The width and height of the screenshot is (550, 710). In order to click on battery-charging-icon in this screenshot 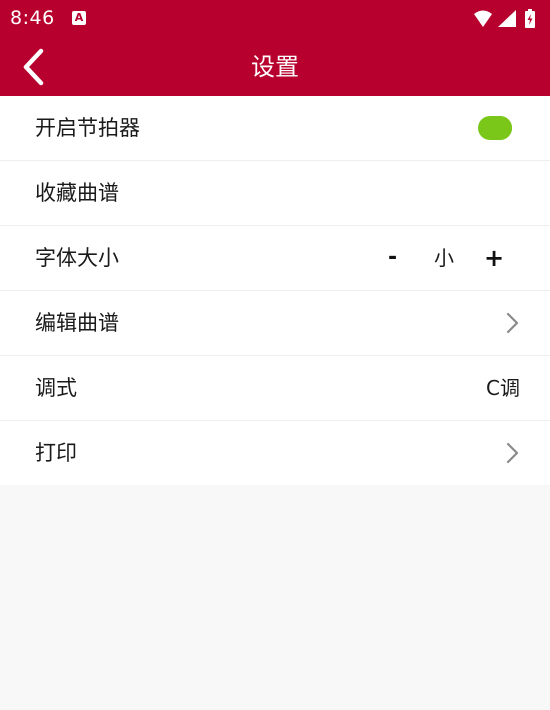, I will do `click(530, 18)`.